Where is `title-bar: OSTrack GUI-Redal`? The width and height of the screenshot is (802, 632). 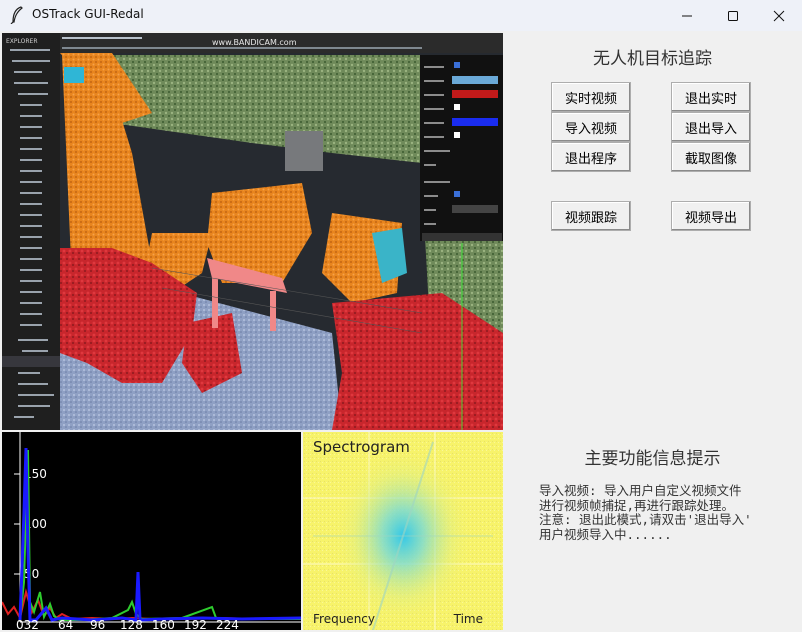 title-bar: OSTrack GUI-Redal is located at coordinates (401, 15).